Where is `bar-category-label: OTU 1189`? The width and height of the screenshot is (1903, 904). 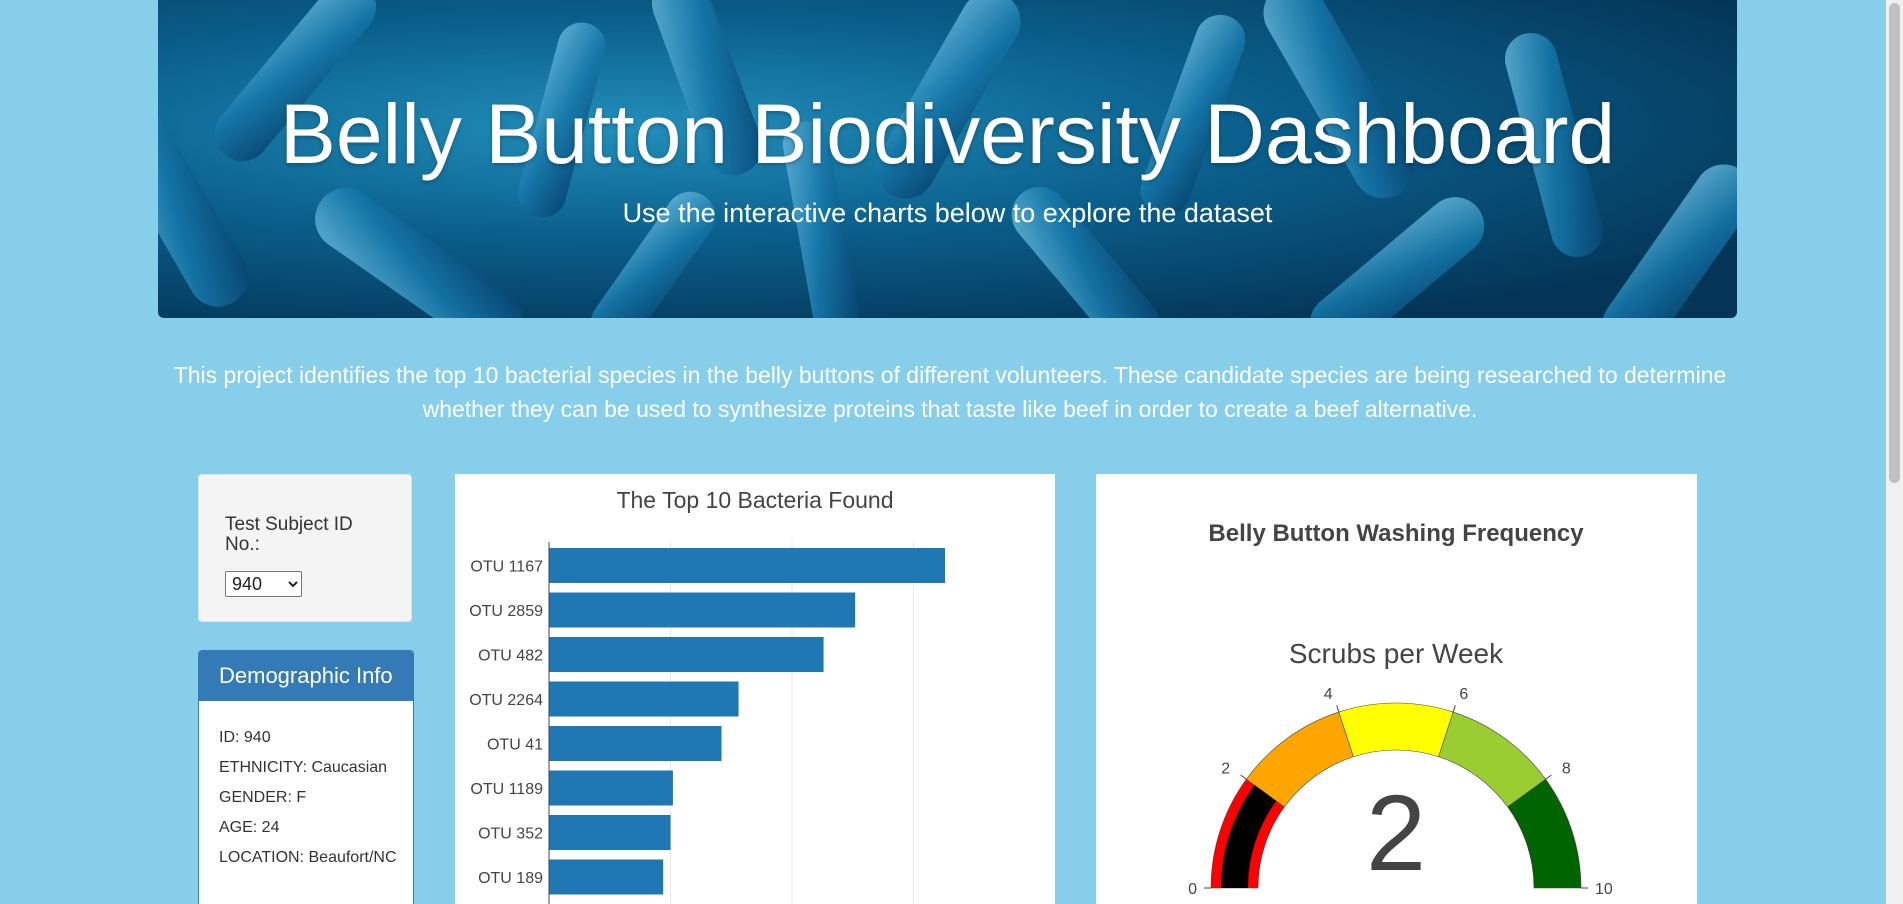 bar-category-label: OTU 1189 is located at coordinates (506, 789).